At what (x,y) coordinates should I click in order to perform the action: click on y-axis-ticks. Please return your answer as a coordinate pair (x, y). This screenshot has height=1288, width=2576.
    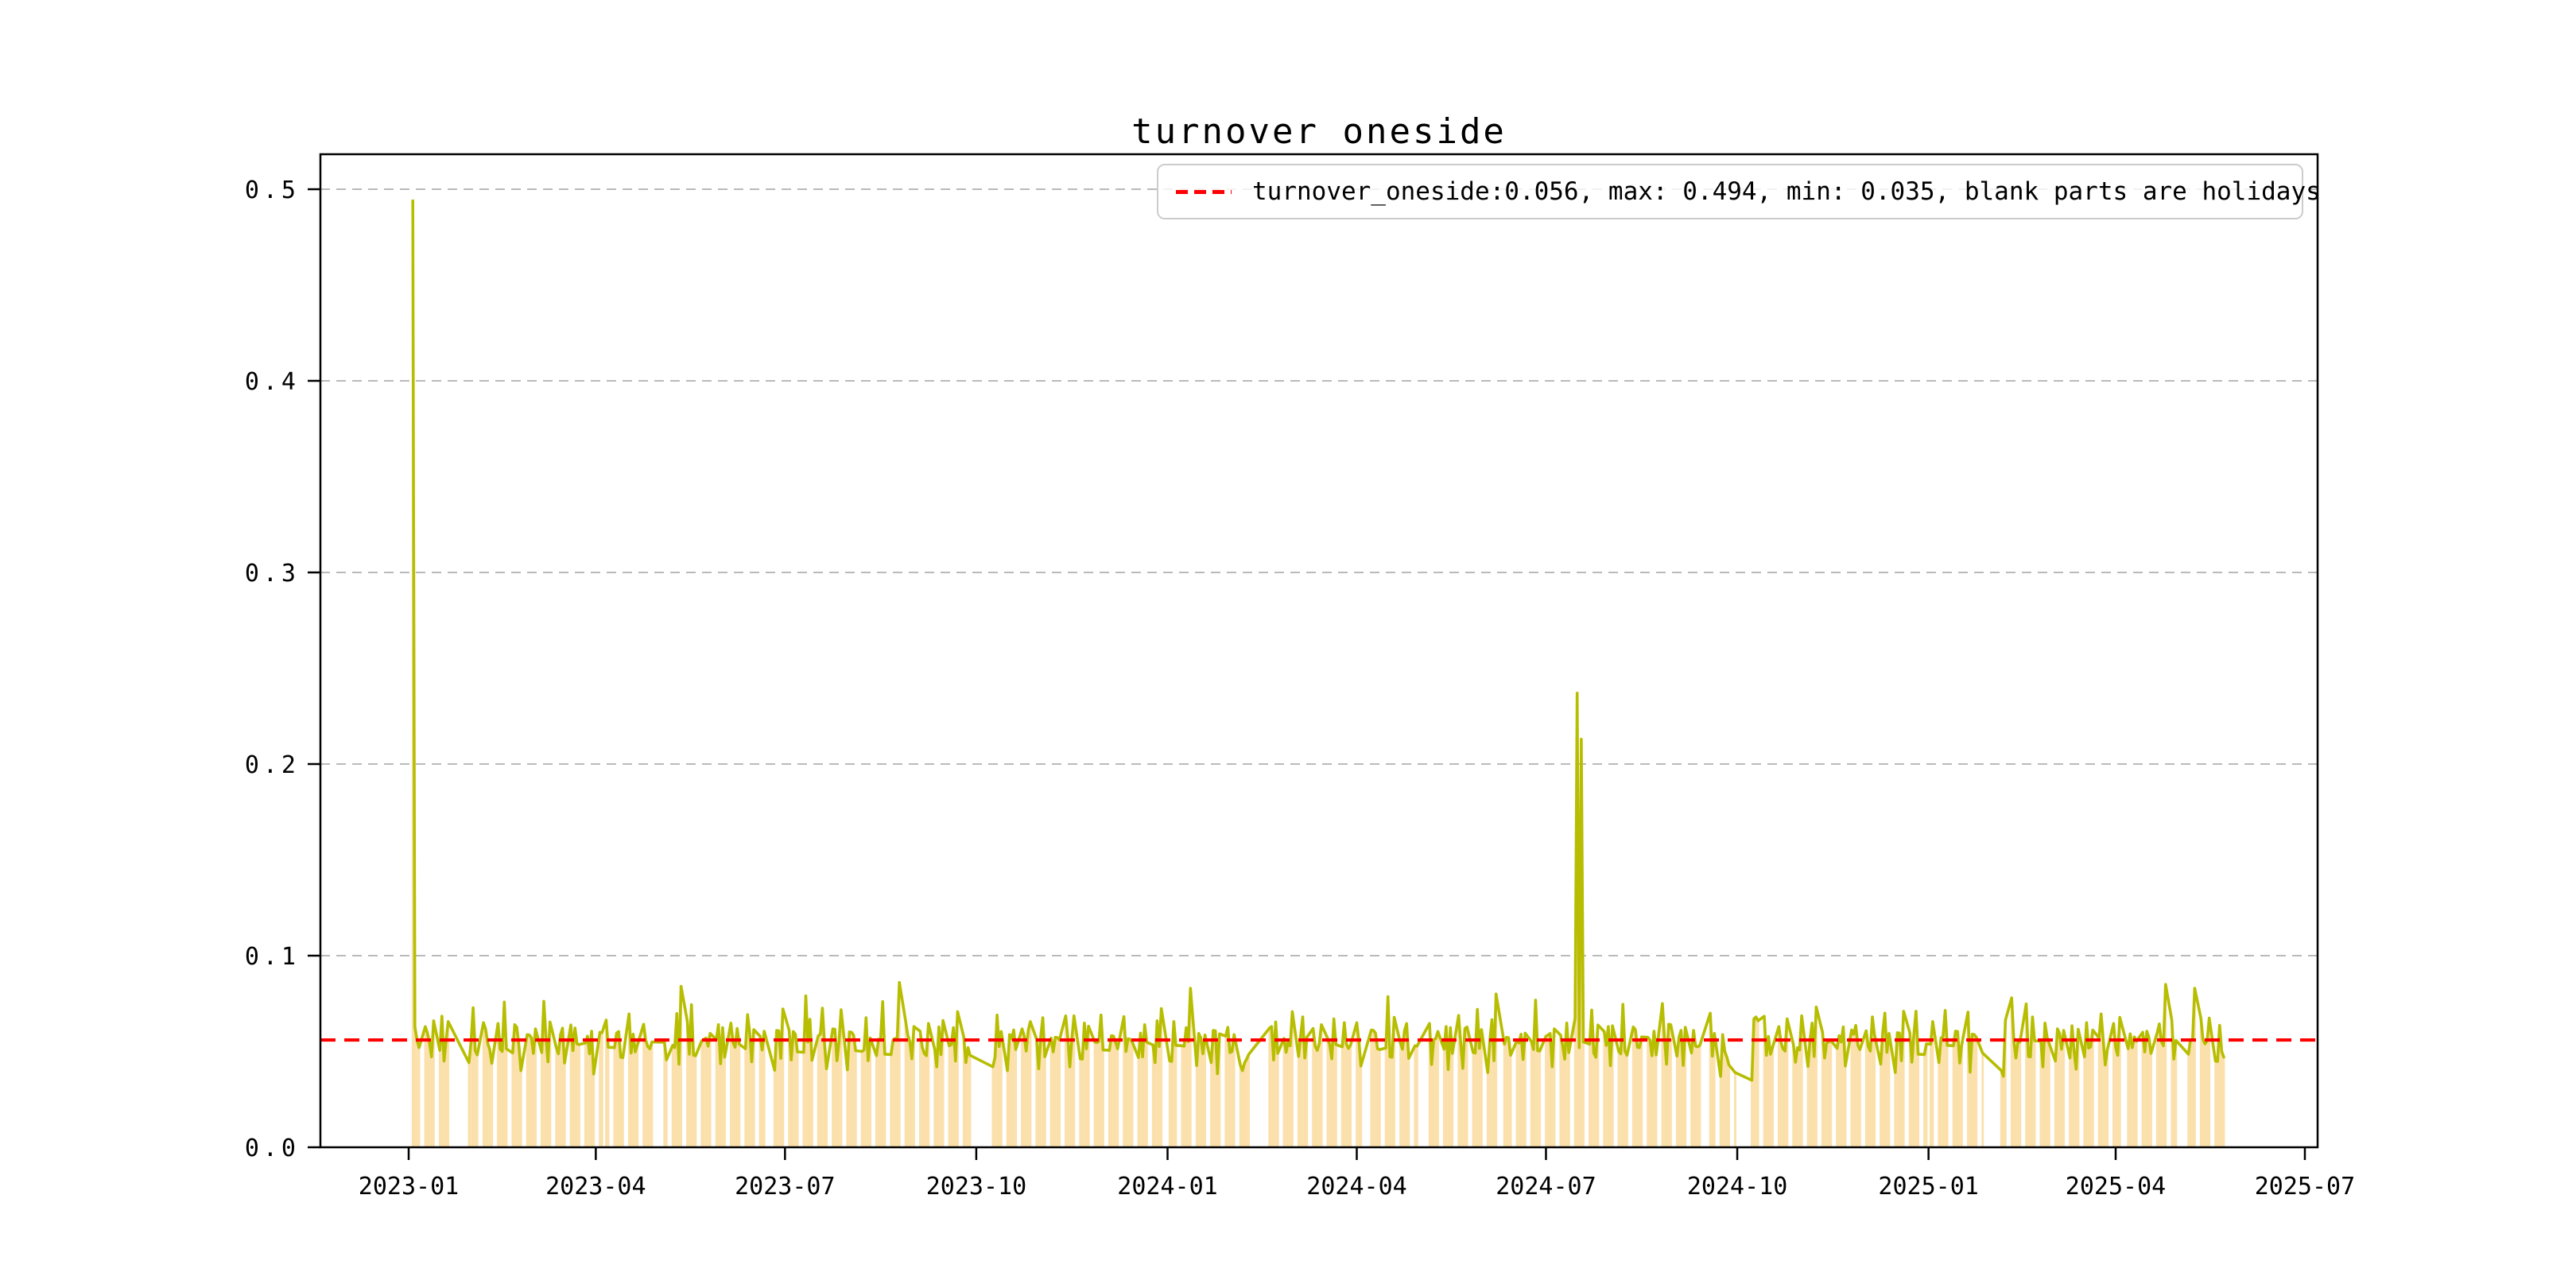
    Looking at the image, I should click on (314, 668).